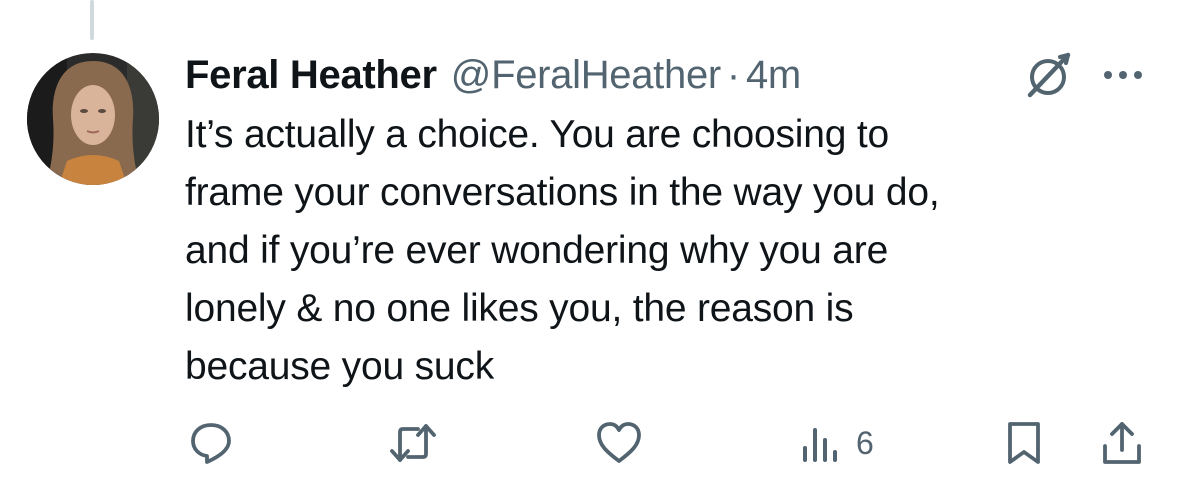 The width and height of the screenshot is (1179, 493). I want to click on share-icon, so click(1122, 443).